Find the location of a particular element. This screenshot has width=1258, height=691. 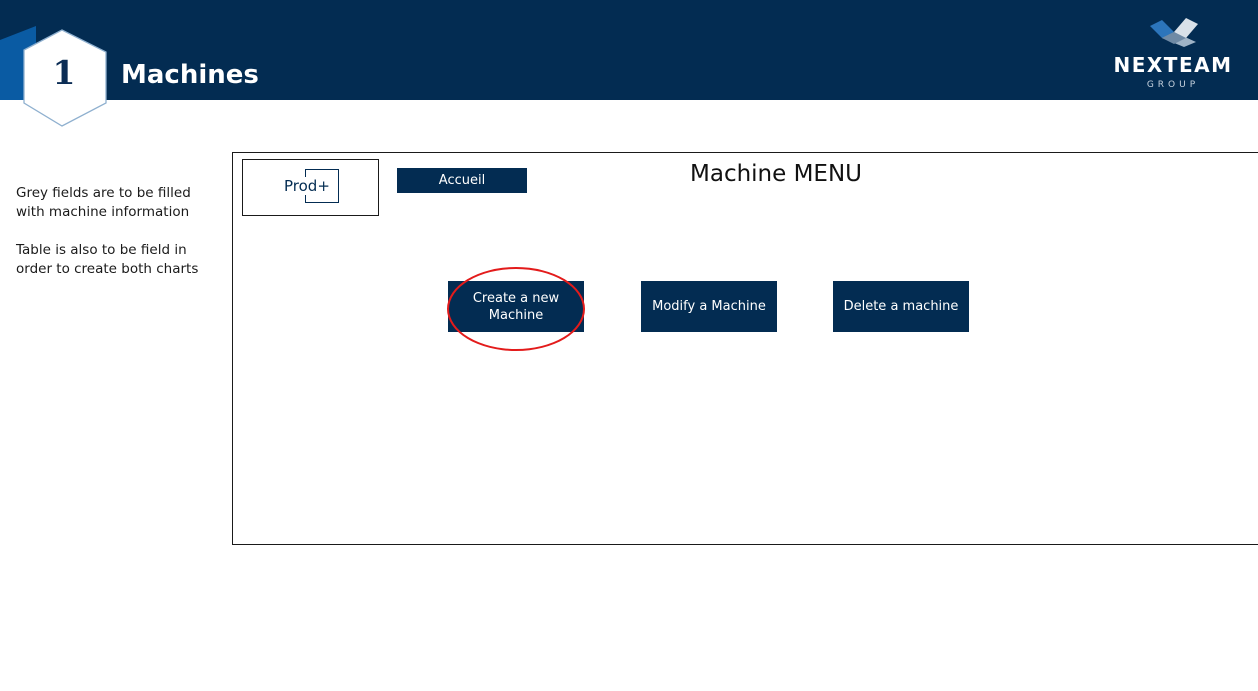

nexteam-logo: NEXTEAM GROUP is located at coordinates (1173, 56).